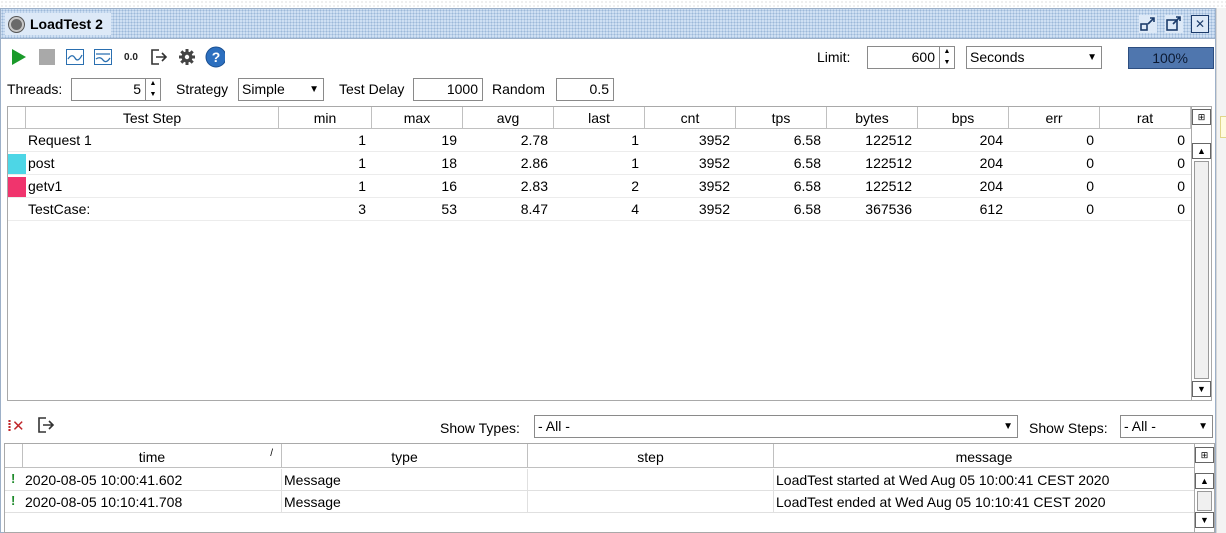 Image resolution: width=1226 pixels, height=533 pixels. What do you see at coordinates (534, 140) in the screenshot?
I see `cell-avg: 2.78` at bounding box center [534, 140].